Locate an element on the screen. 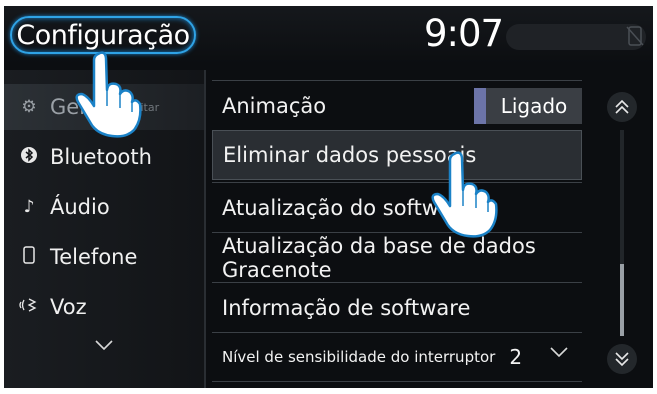  double-chevron-down-icon is located at coordinates (622, 359).